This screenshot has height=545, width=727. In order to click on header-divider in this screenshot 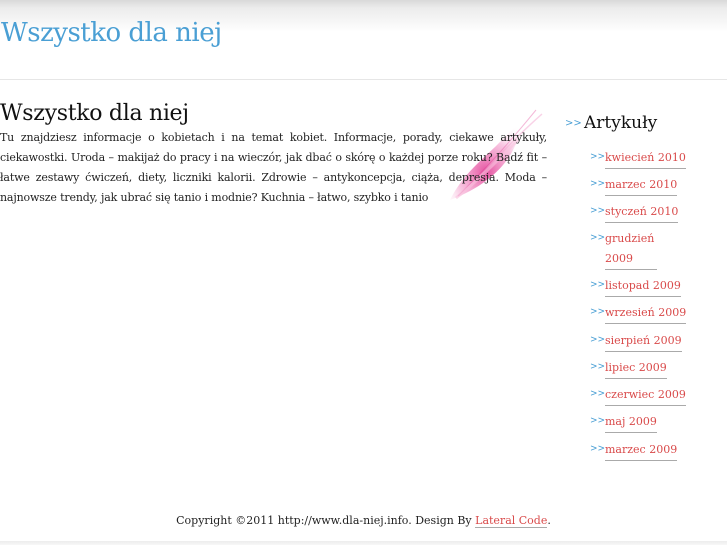, I will do `click(363, 79)`.